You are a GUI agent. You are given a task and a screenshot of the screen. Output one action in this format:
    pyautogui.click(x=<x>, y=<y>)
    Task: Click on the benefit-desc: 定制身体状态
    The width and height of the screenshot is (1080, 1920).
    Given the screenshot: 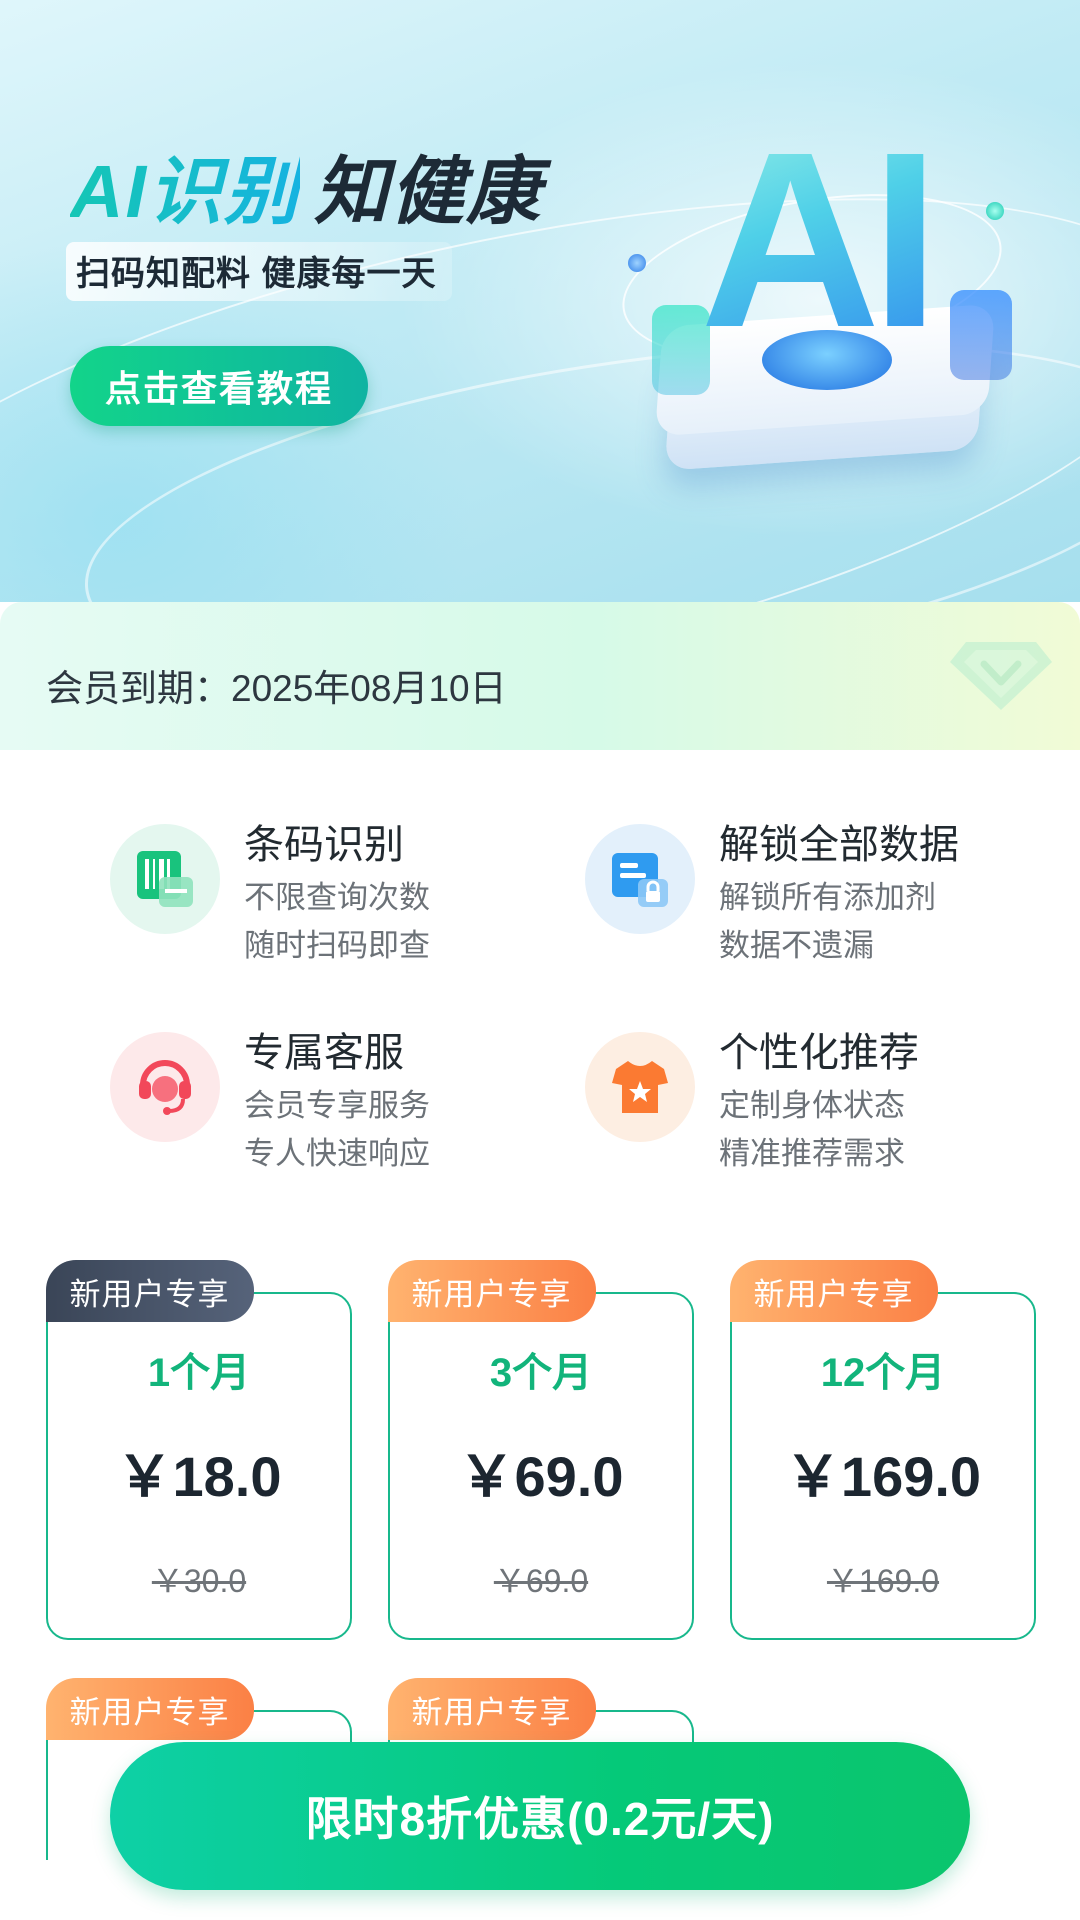 What is the action you would take?
    pyautogui.click(x=812, y=1105)
    